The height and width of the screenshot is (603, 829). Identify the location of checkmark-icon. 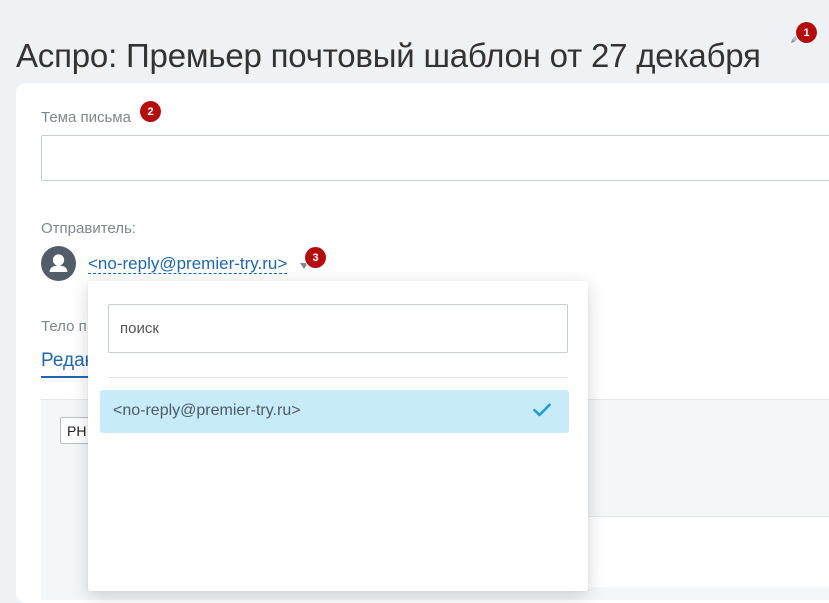
(542, 410).